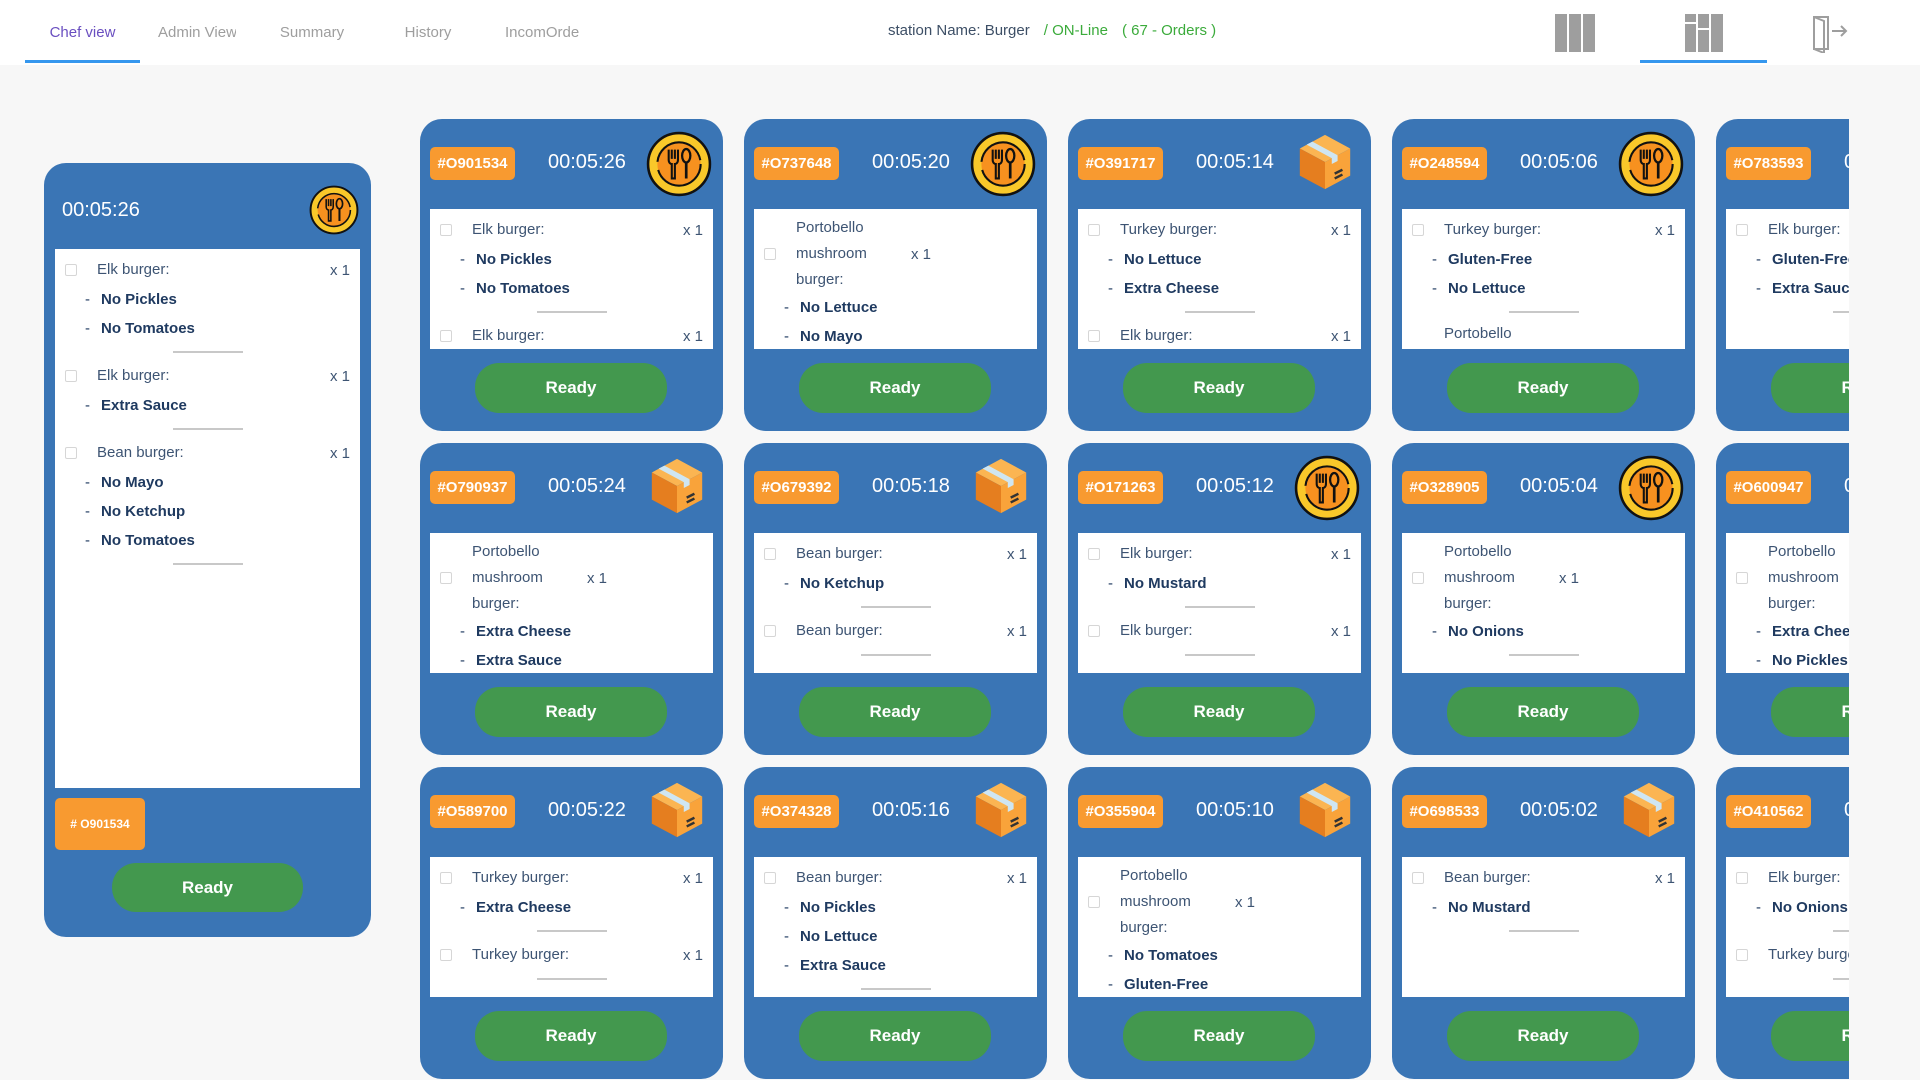  What do you see at coordinates (1768, 487) in the screenshot?
I see `order-number-badge: #O600947` at bounding box center [1768, 487].